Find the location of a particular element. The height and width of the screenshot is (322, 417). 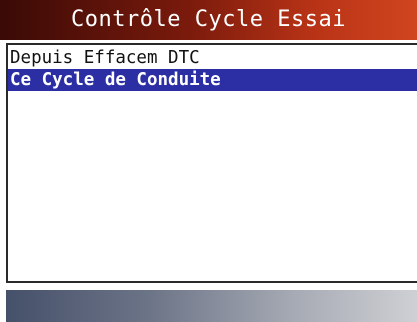

menu-item-label: Ce Cycle de Conduite is located at coordinates (115, 80).